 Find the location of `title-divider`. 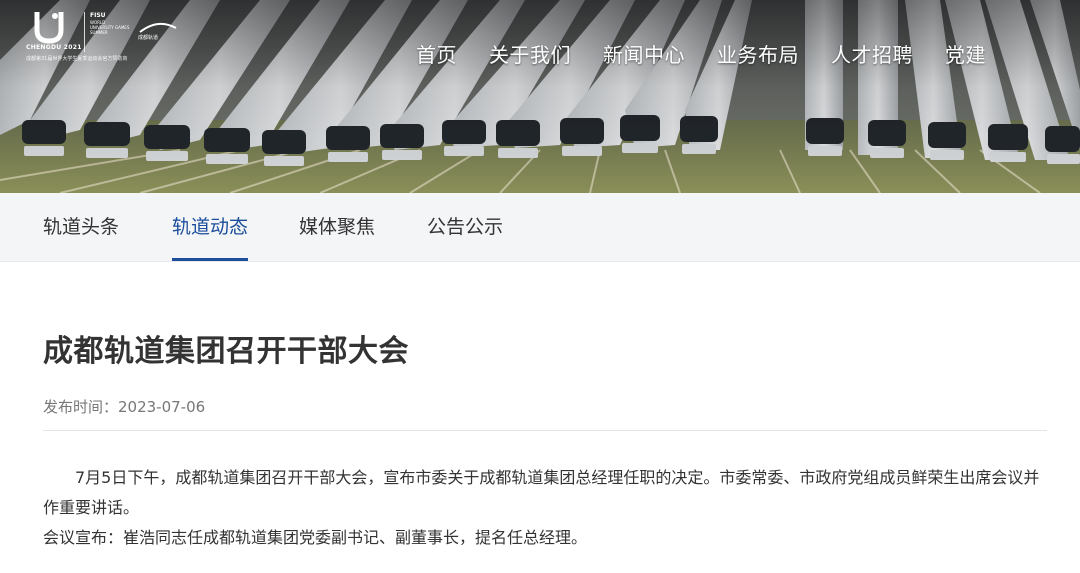

title-divider is located at coordinates (545, 430).